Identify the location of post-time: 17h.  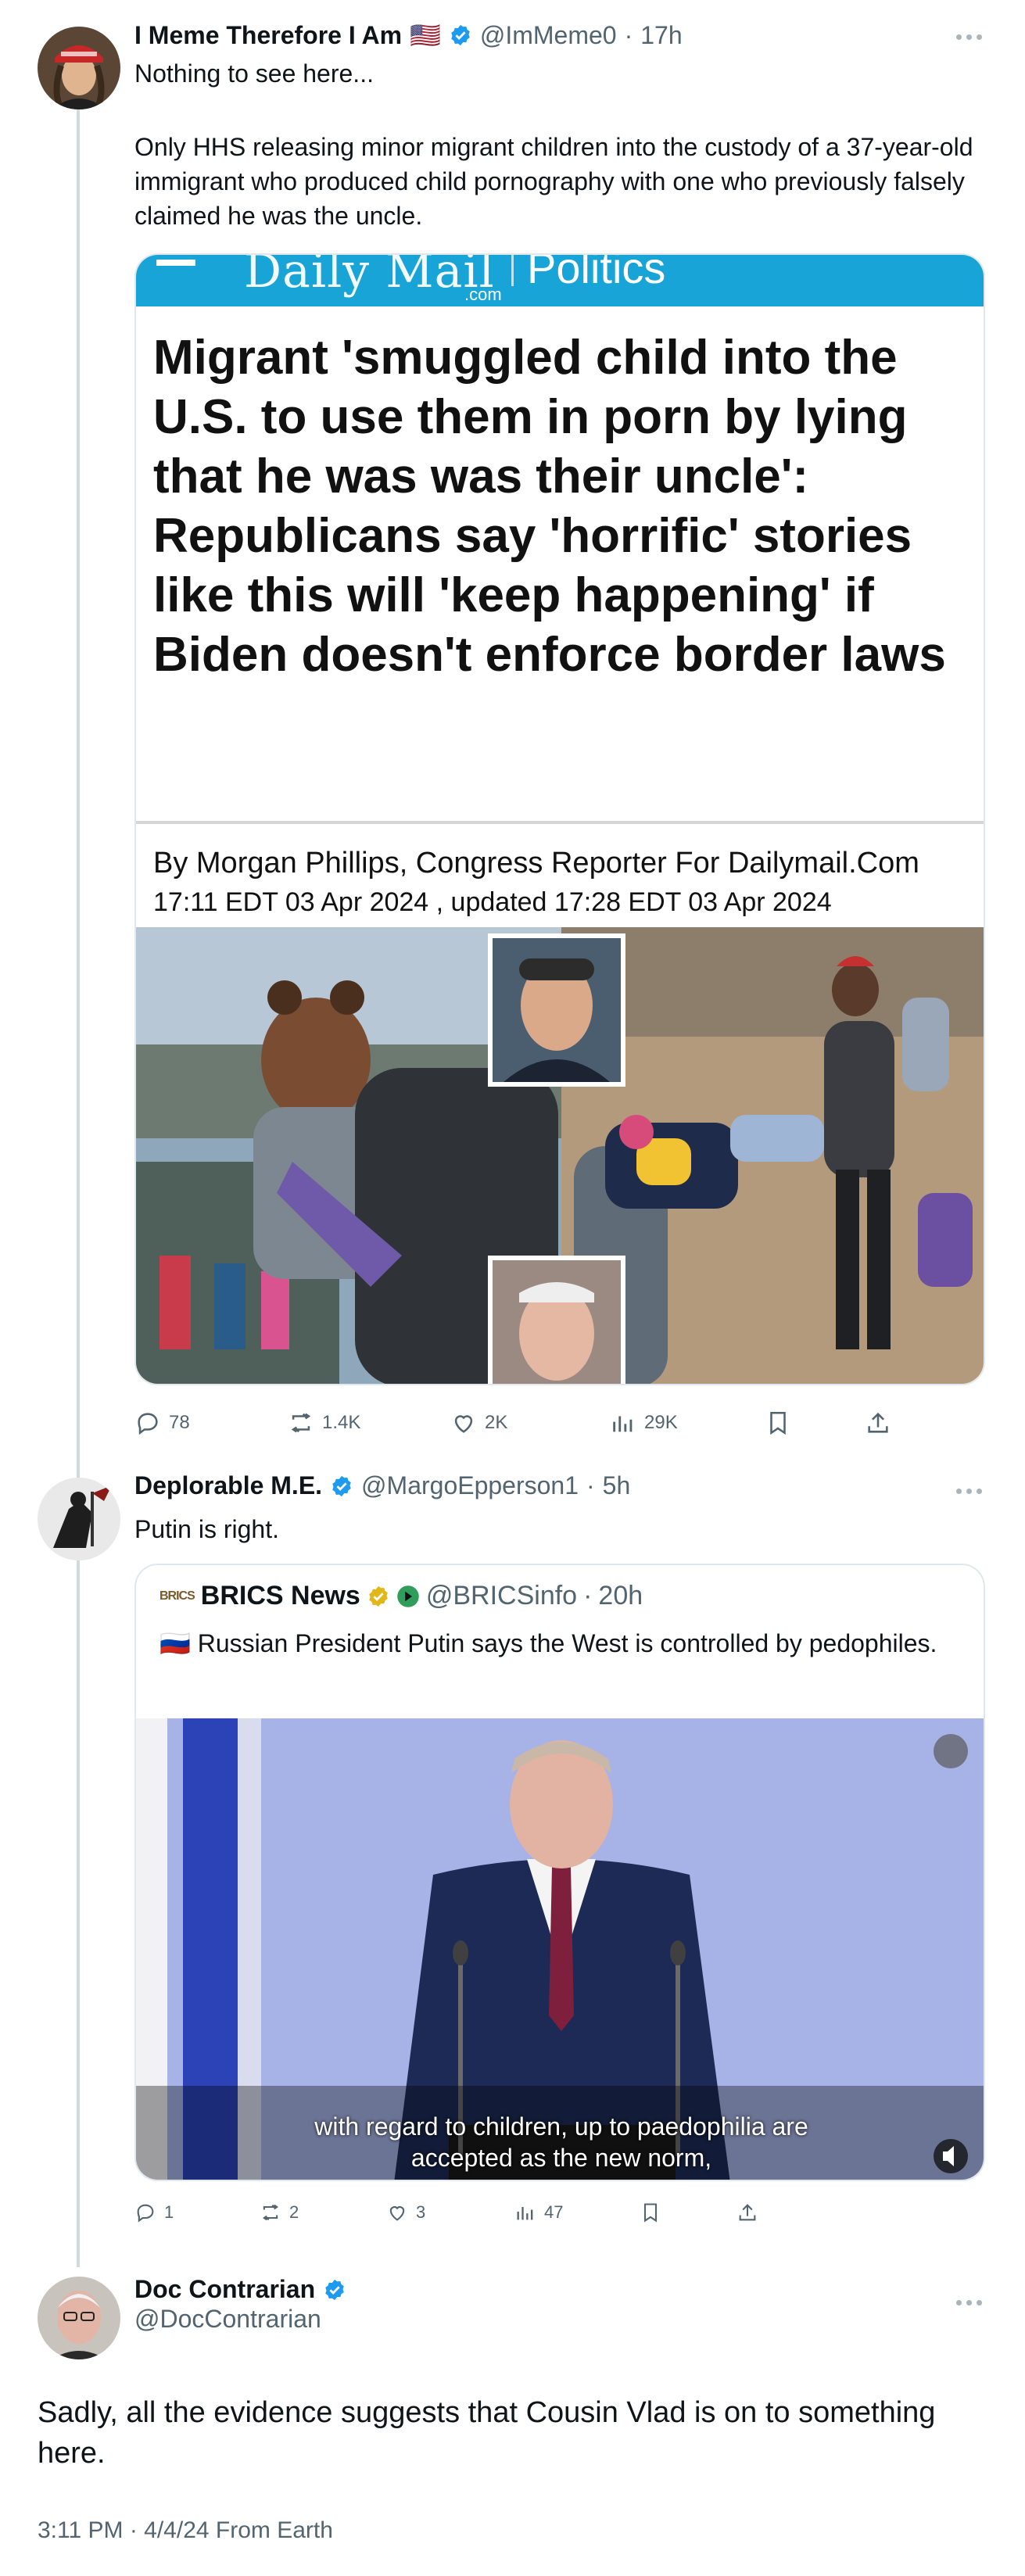
(661, 35).